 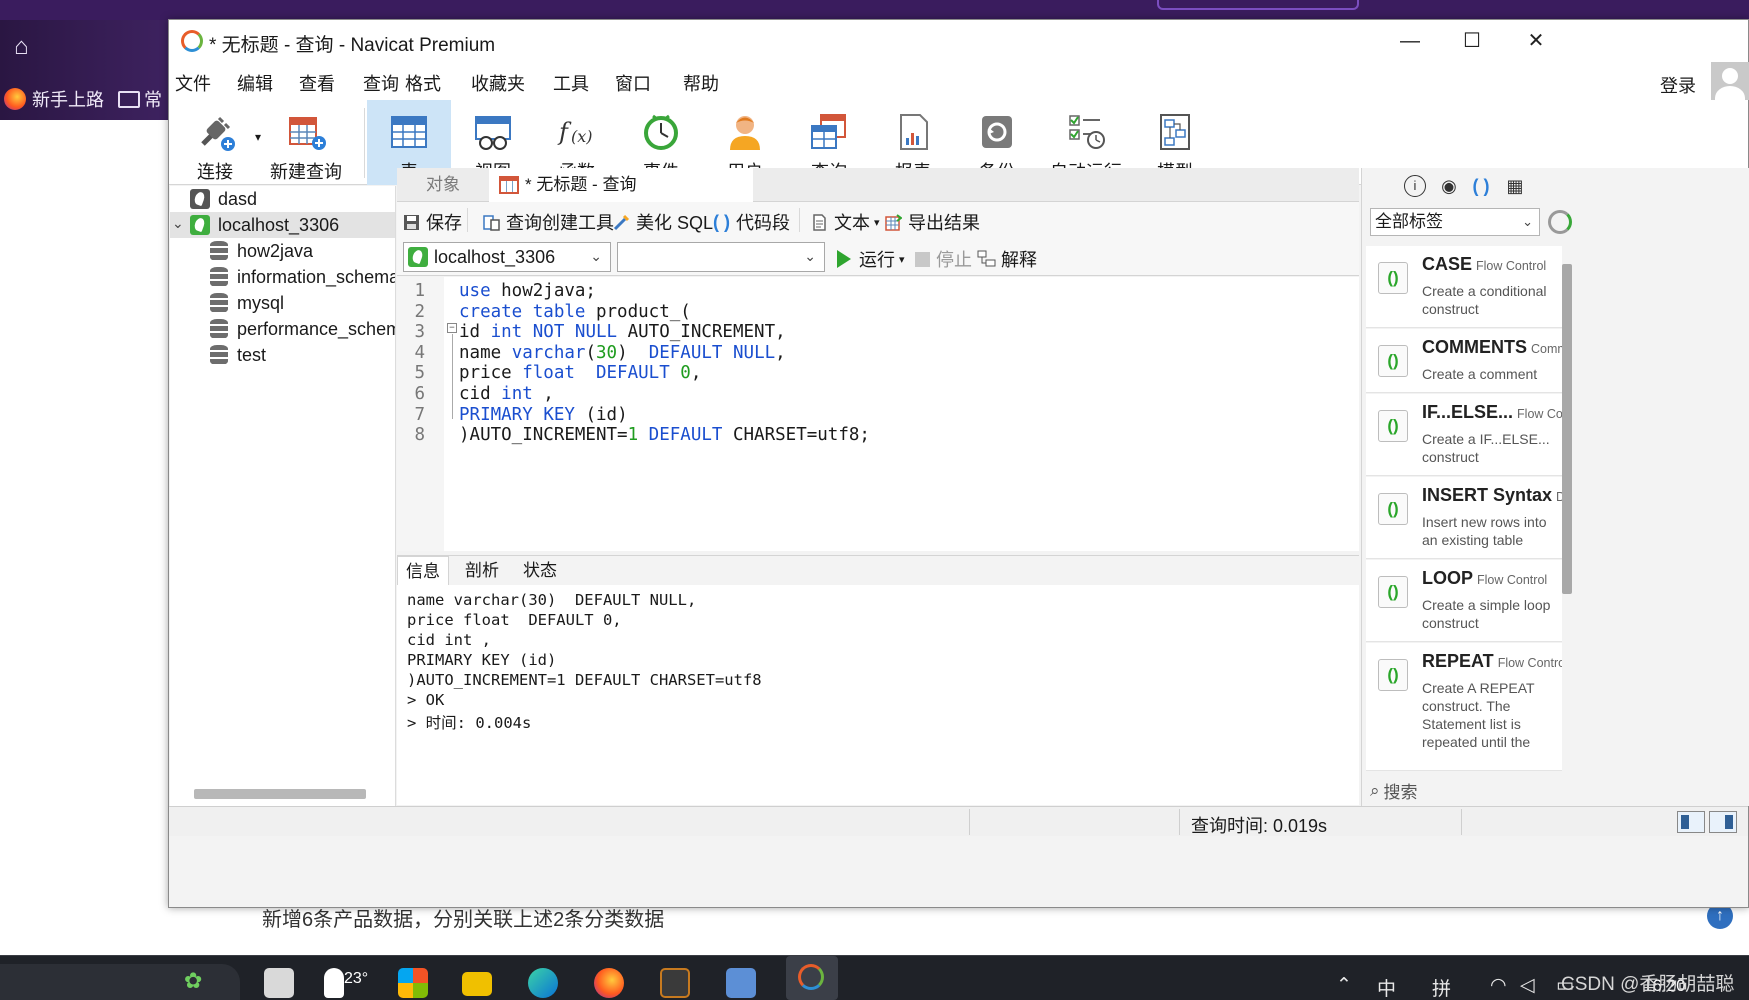 I want to click on snippet-icon: (), so click(x=1393, y=278).